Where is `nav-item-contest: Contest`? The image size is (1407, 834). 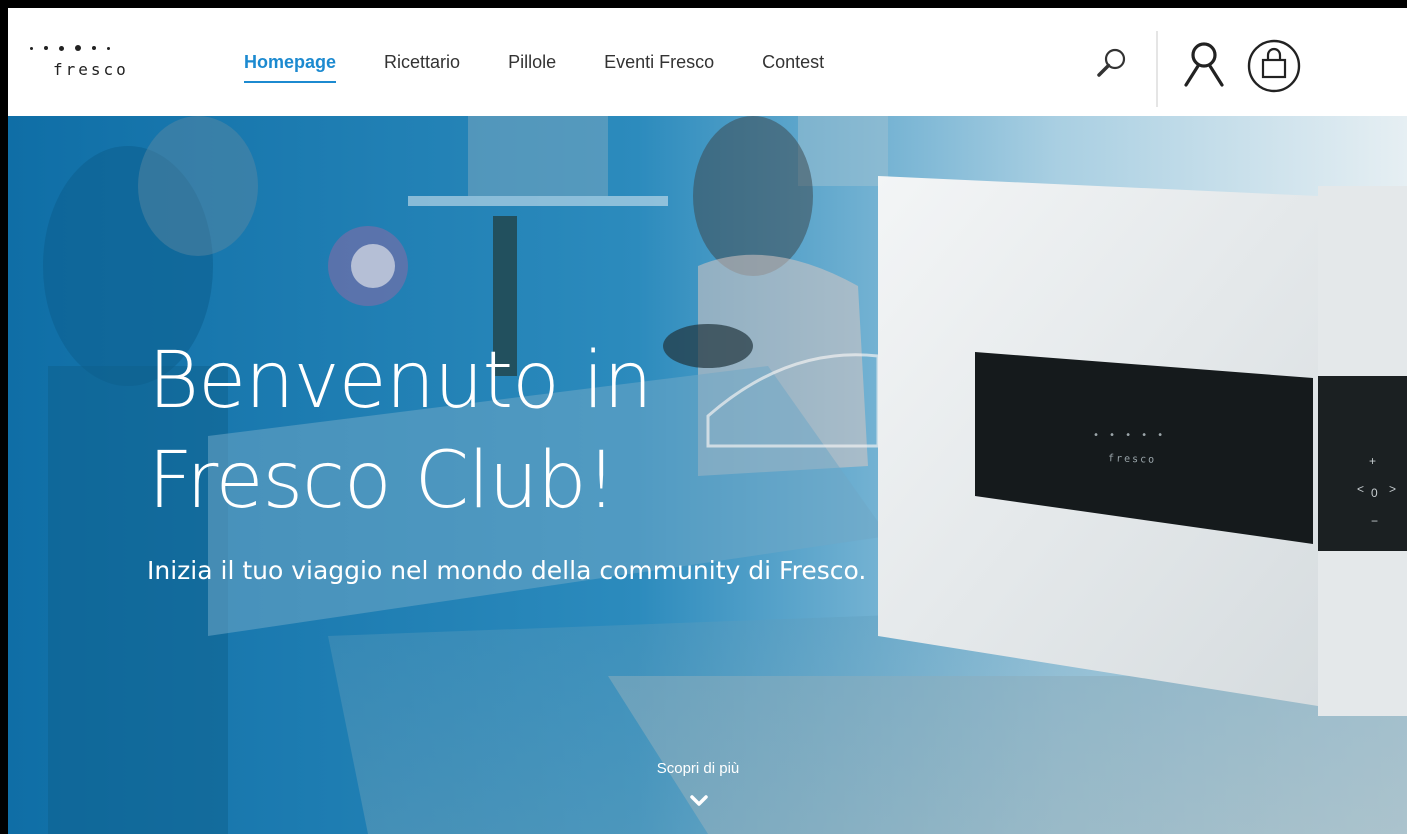
nav-item-contest: Contest is located at coordinates (793, 67).